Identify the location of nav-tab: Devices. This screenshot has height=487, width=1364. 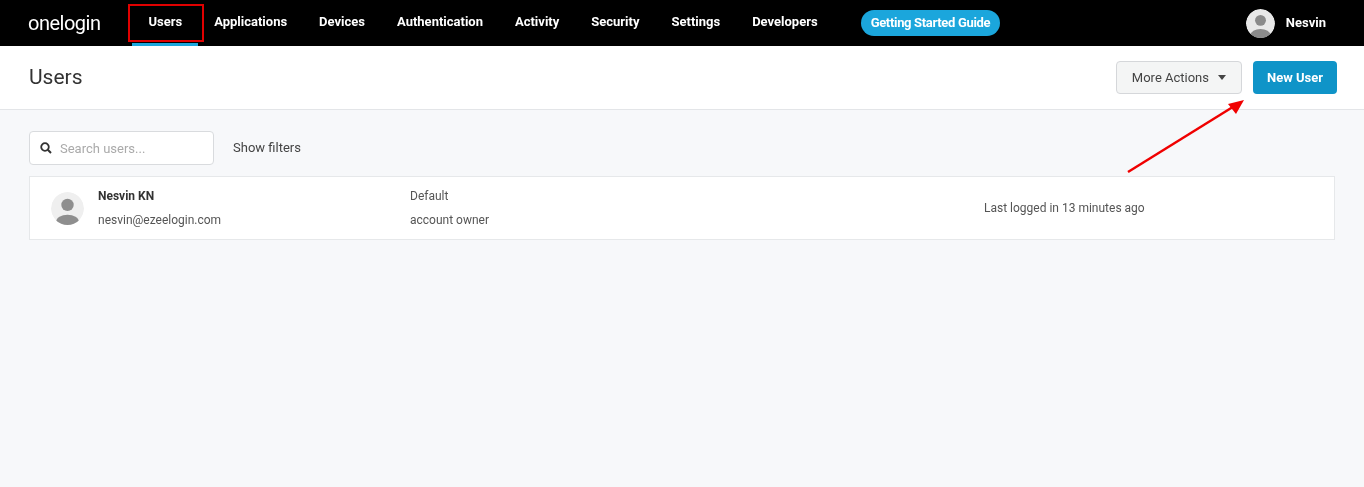
(342, 23).